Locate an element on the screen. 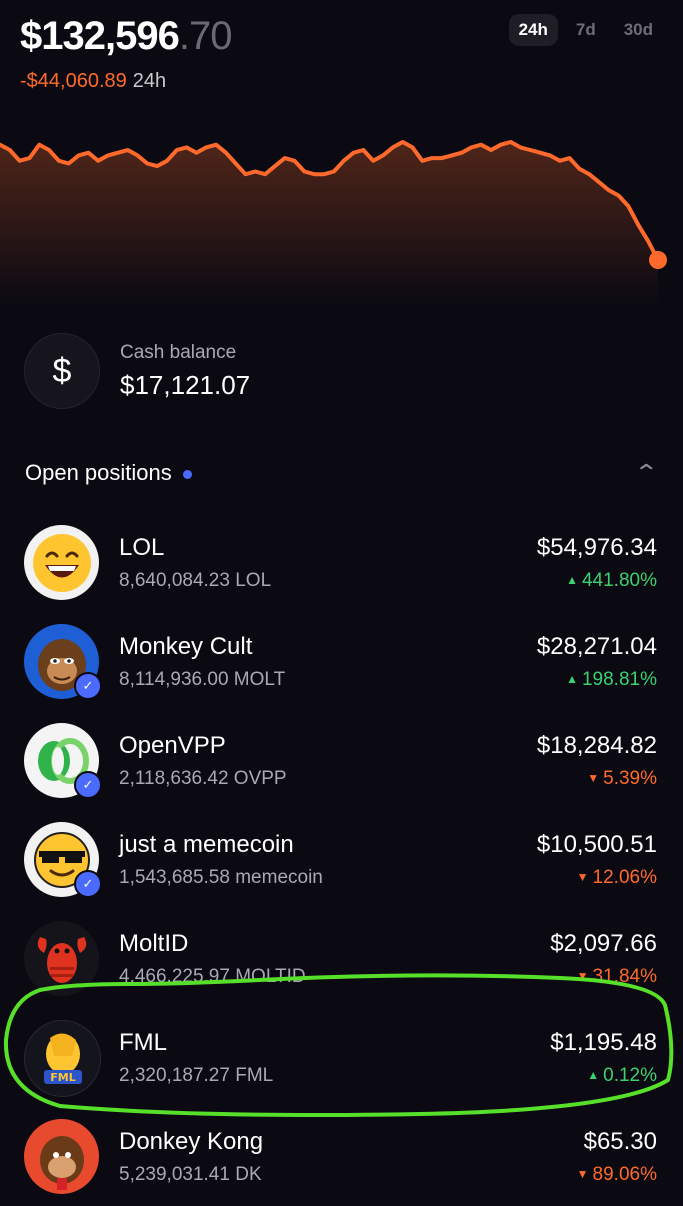 This screenshot has width=683, height=1206. position-value: $28,271.04 is located at coordinates (596, 646).